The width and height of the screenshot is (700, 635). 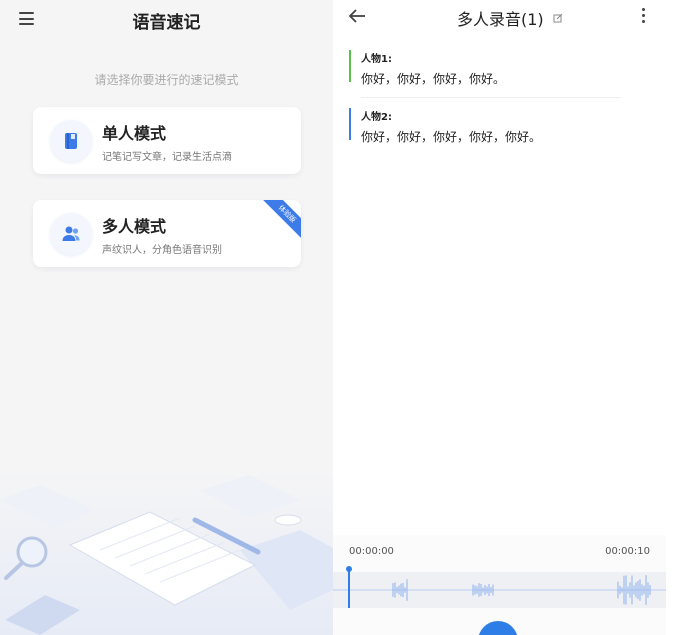 I want to click on desk-notes-illustration, so click(x=166, y=552).